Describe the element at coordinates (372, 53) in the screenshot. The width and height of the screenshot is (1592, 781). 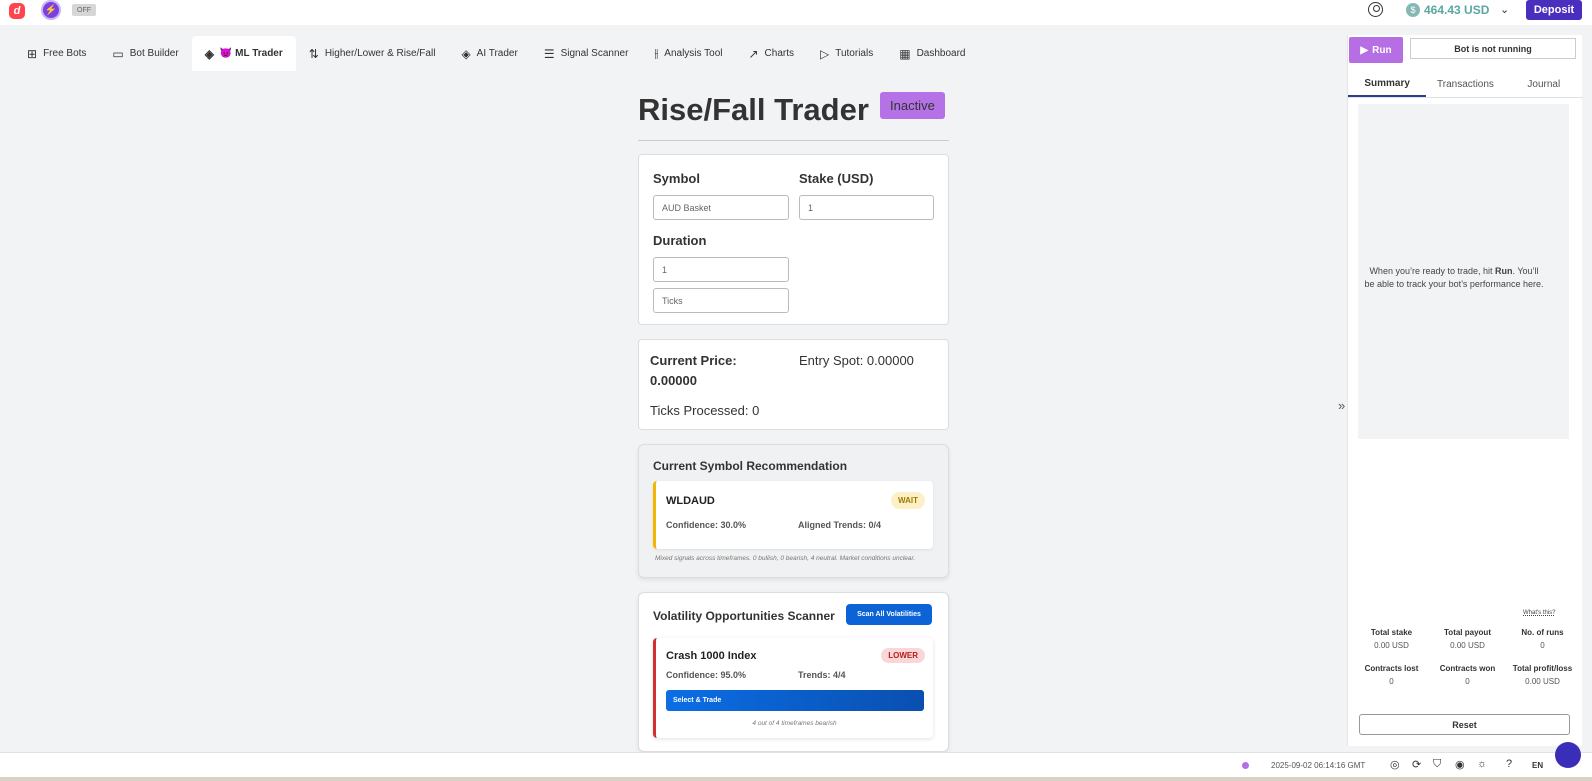
I see `tab-higher-lower: ⇅ Higher/Lower & Rise/Fall` at that location.